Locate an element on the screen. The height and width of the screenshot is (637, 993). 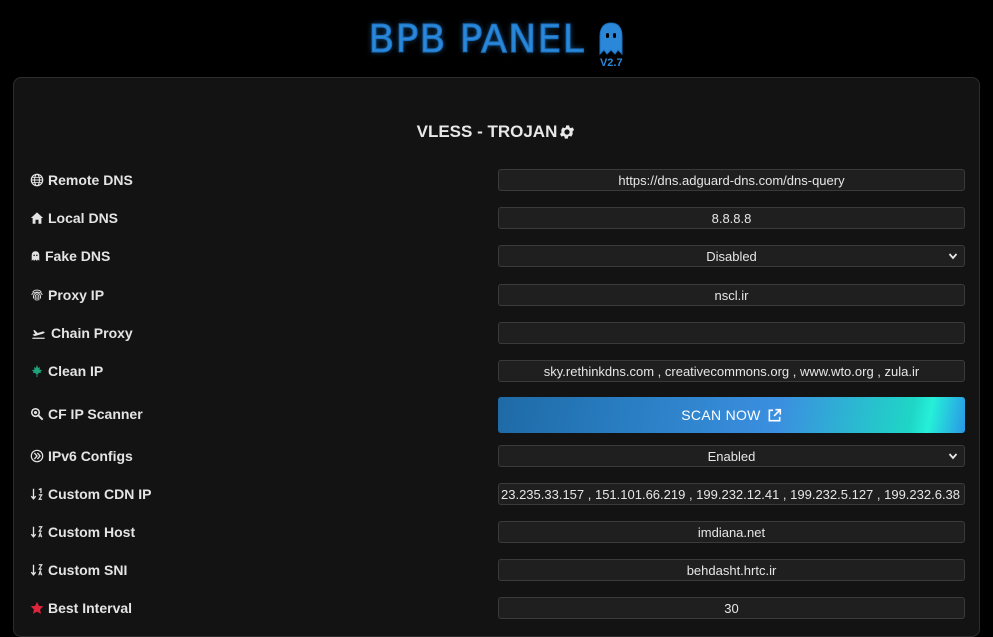
row-best-interval: Best Interval 30 is located at coordinates (496, 608).